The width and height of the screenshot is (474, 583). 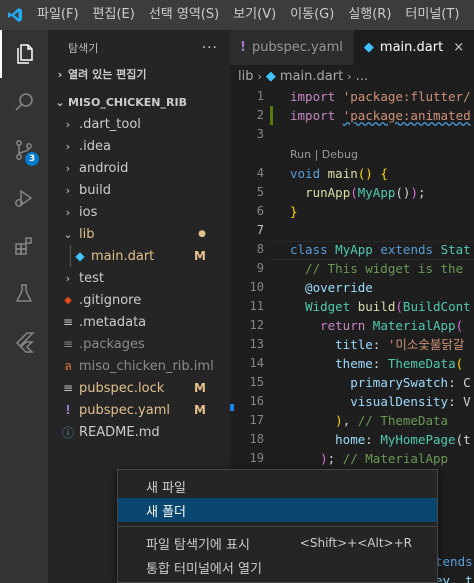 I want to click on menu-item-open-in-integrated-terminal: 통합 터미널에서 열기, so click(x=277, y=567).